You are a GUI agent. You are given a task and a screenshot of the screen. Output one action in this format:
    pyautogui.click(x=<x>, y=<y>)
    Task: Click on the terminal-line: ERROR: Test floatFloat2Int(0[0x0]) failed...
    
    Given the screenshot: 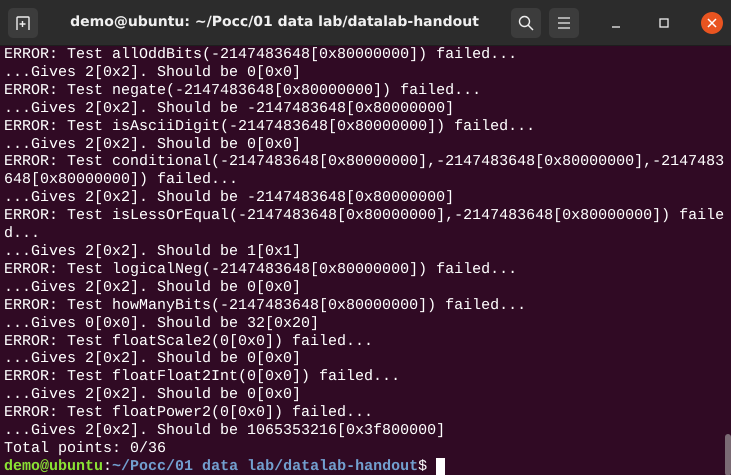 What is the action you would take?
    pyautogui.click(x=202, y=377)
    